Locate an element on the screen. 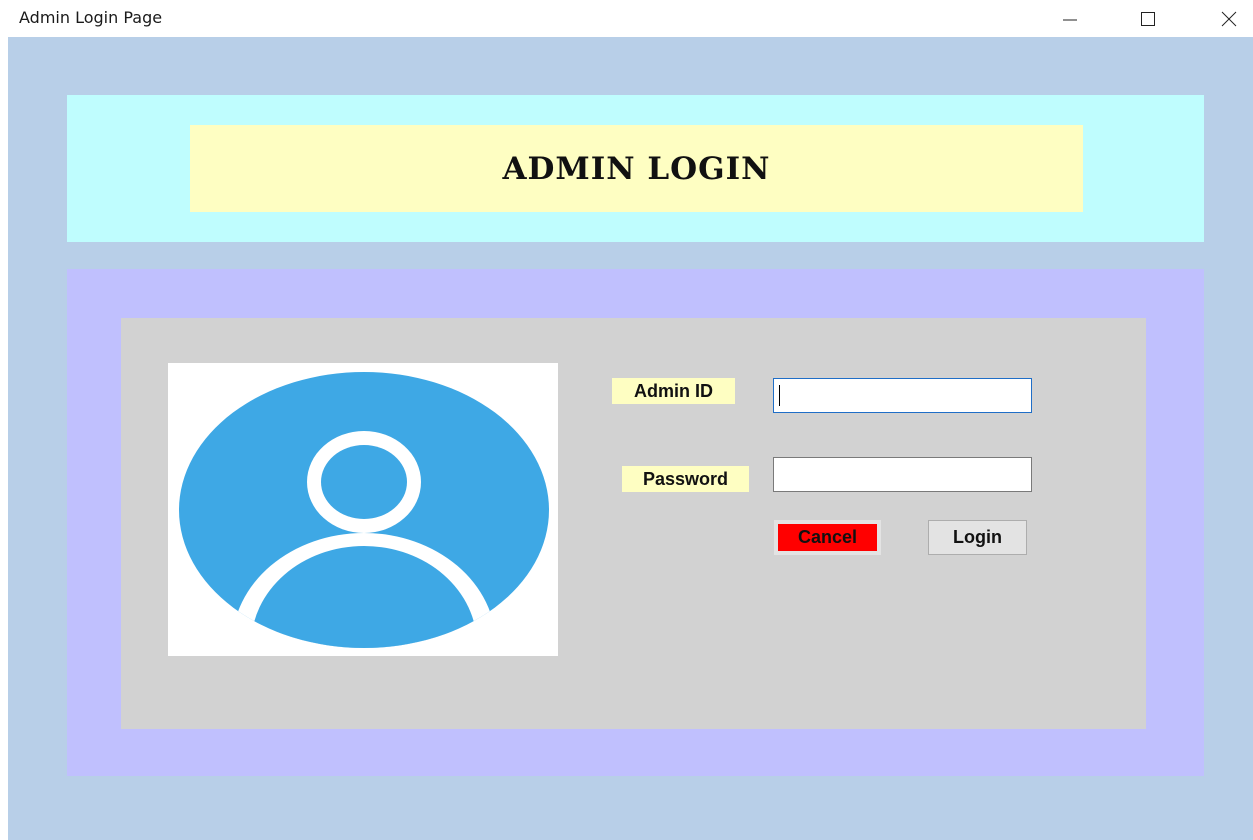  minimize-icon is located at coordinates (1070, 19).